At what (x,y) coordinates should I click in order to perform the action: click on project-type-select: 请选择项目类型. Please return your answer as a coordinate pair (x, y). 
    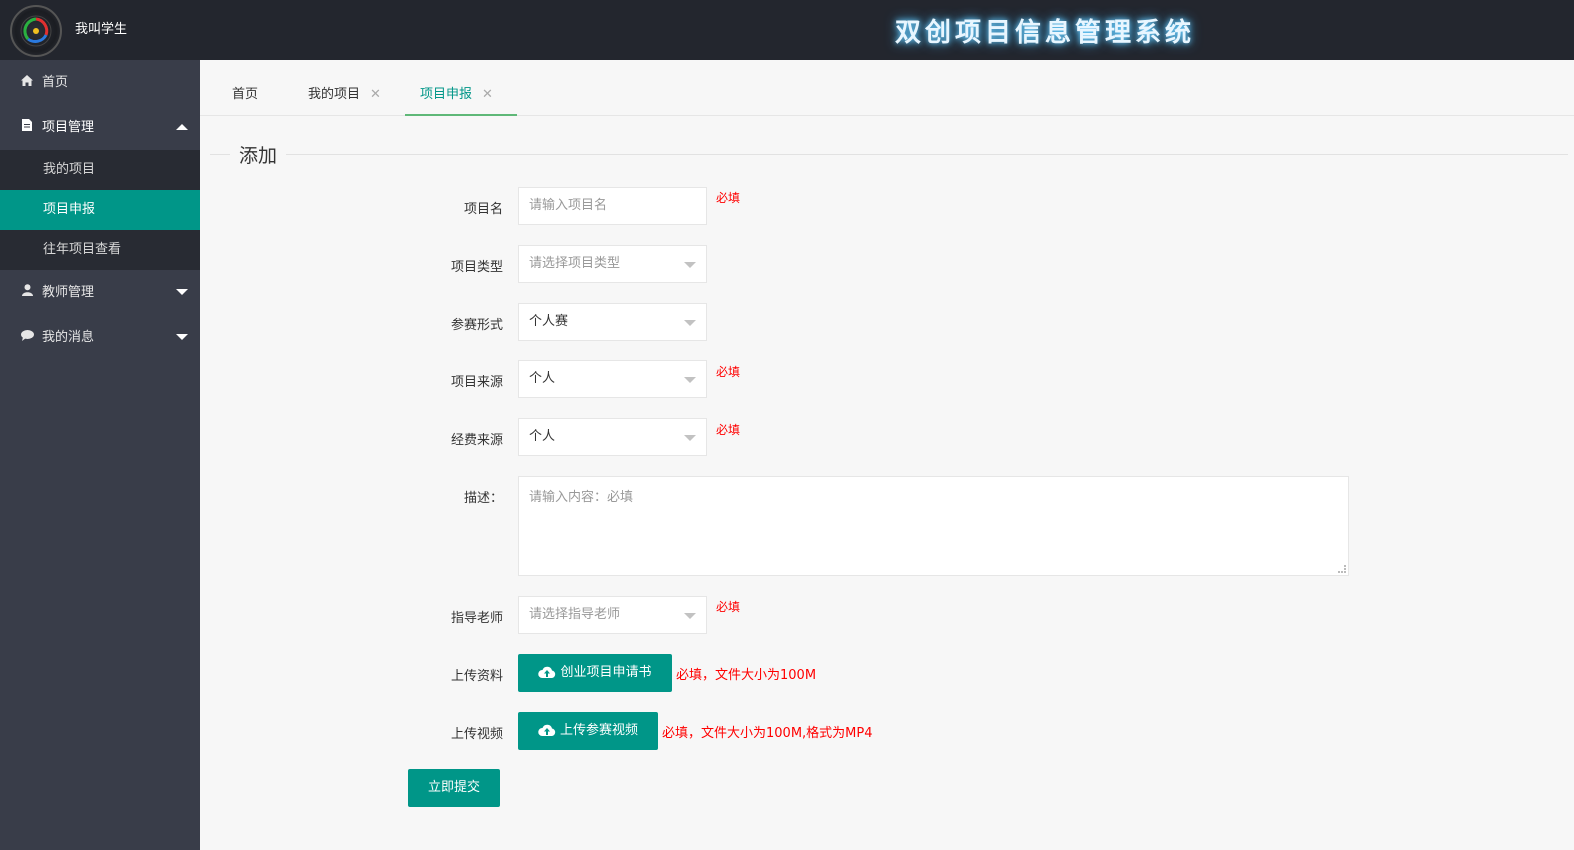
    Looking at the image, I should click on (612, 264).